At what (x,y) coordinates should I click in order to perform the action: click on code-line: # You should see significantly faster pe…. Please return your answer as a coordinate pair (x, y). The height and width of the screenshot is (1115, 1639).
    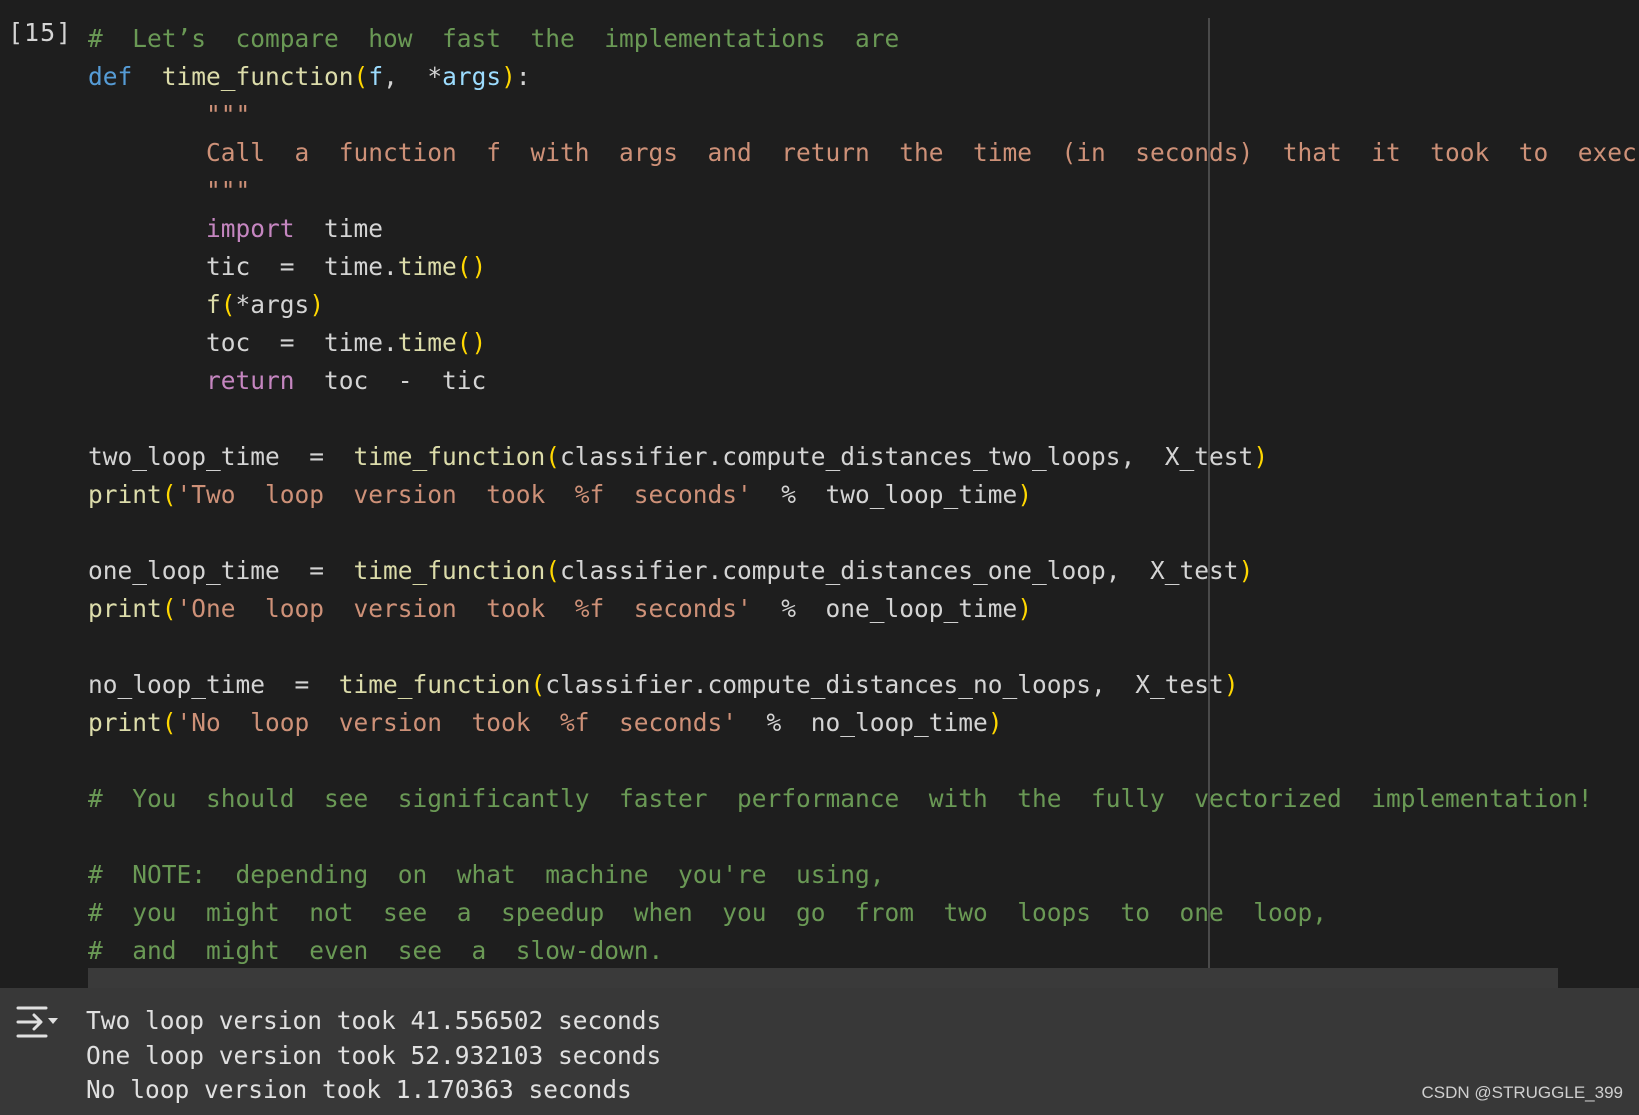
    Looking at the image, I should click on (858, 799).